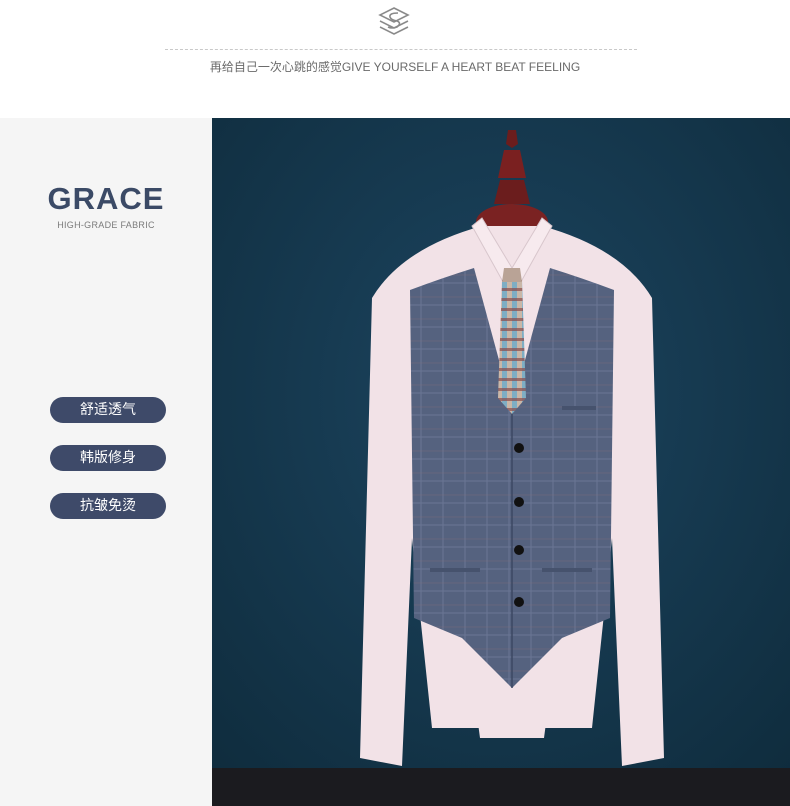 Image resolution: width=790 pixels, height=806 pixels. I want to click on brand-subtitle: HIGH-GRADE FABRIC, so click(106, 225).